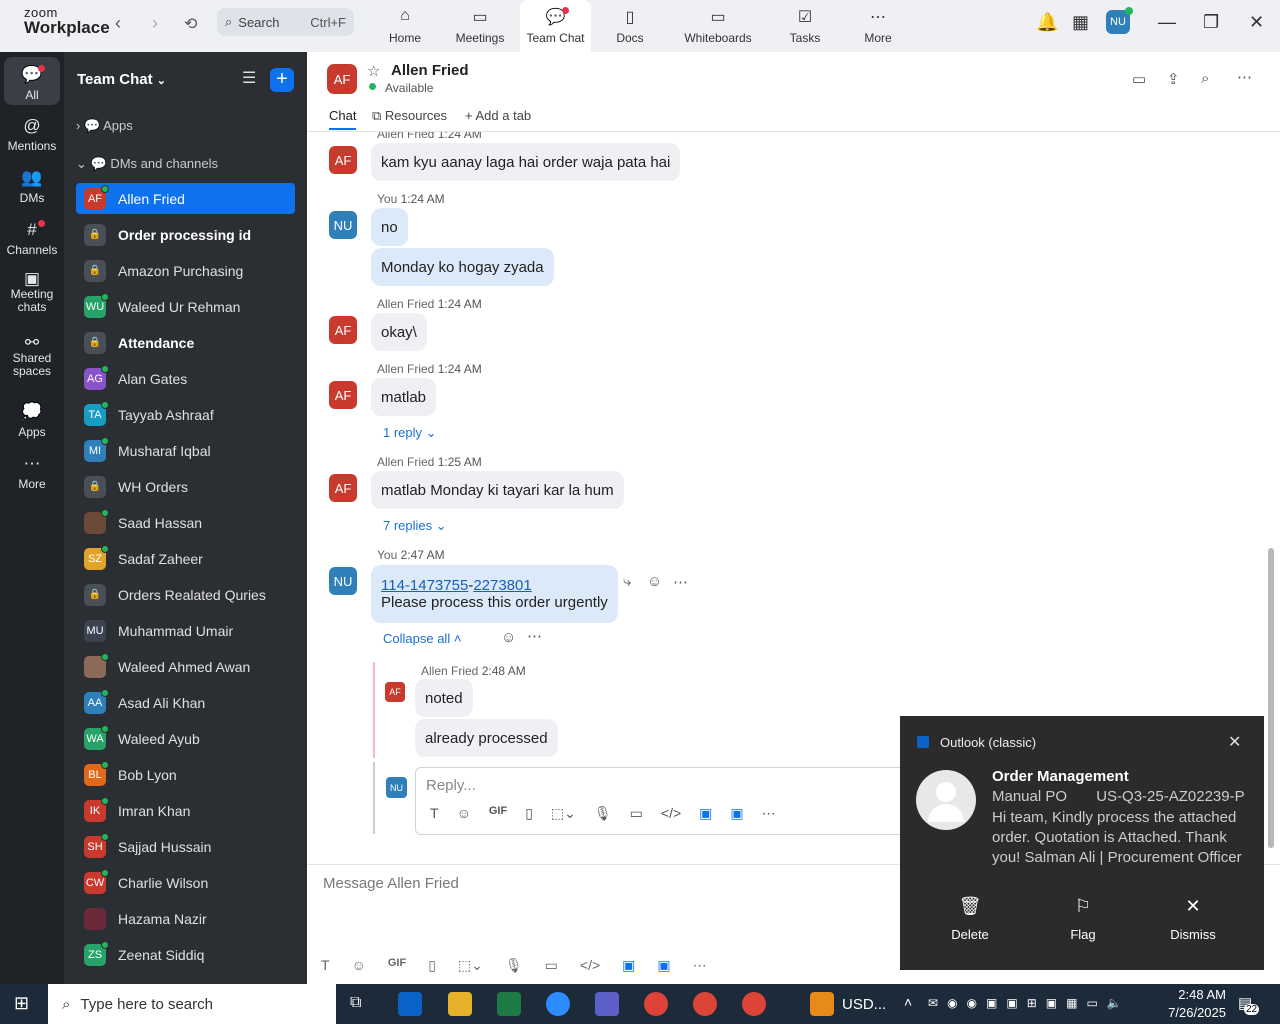 The width and height of the screenshot is (1280, 1024). What do you see at coordinates (497, 490) in the screenshot?
I see `message-bubble: matlab Monday ki tayari kar la hum` at bounding box center [497, 490].